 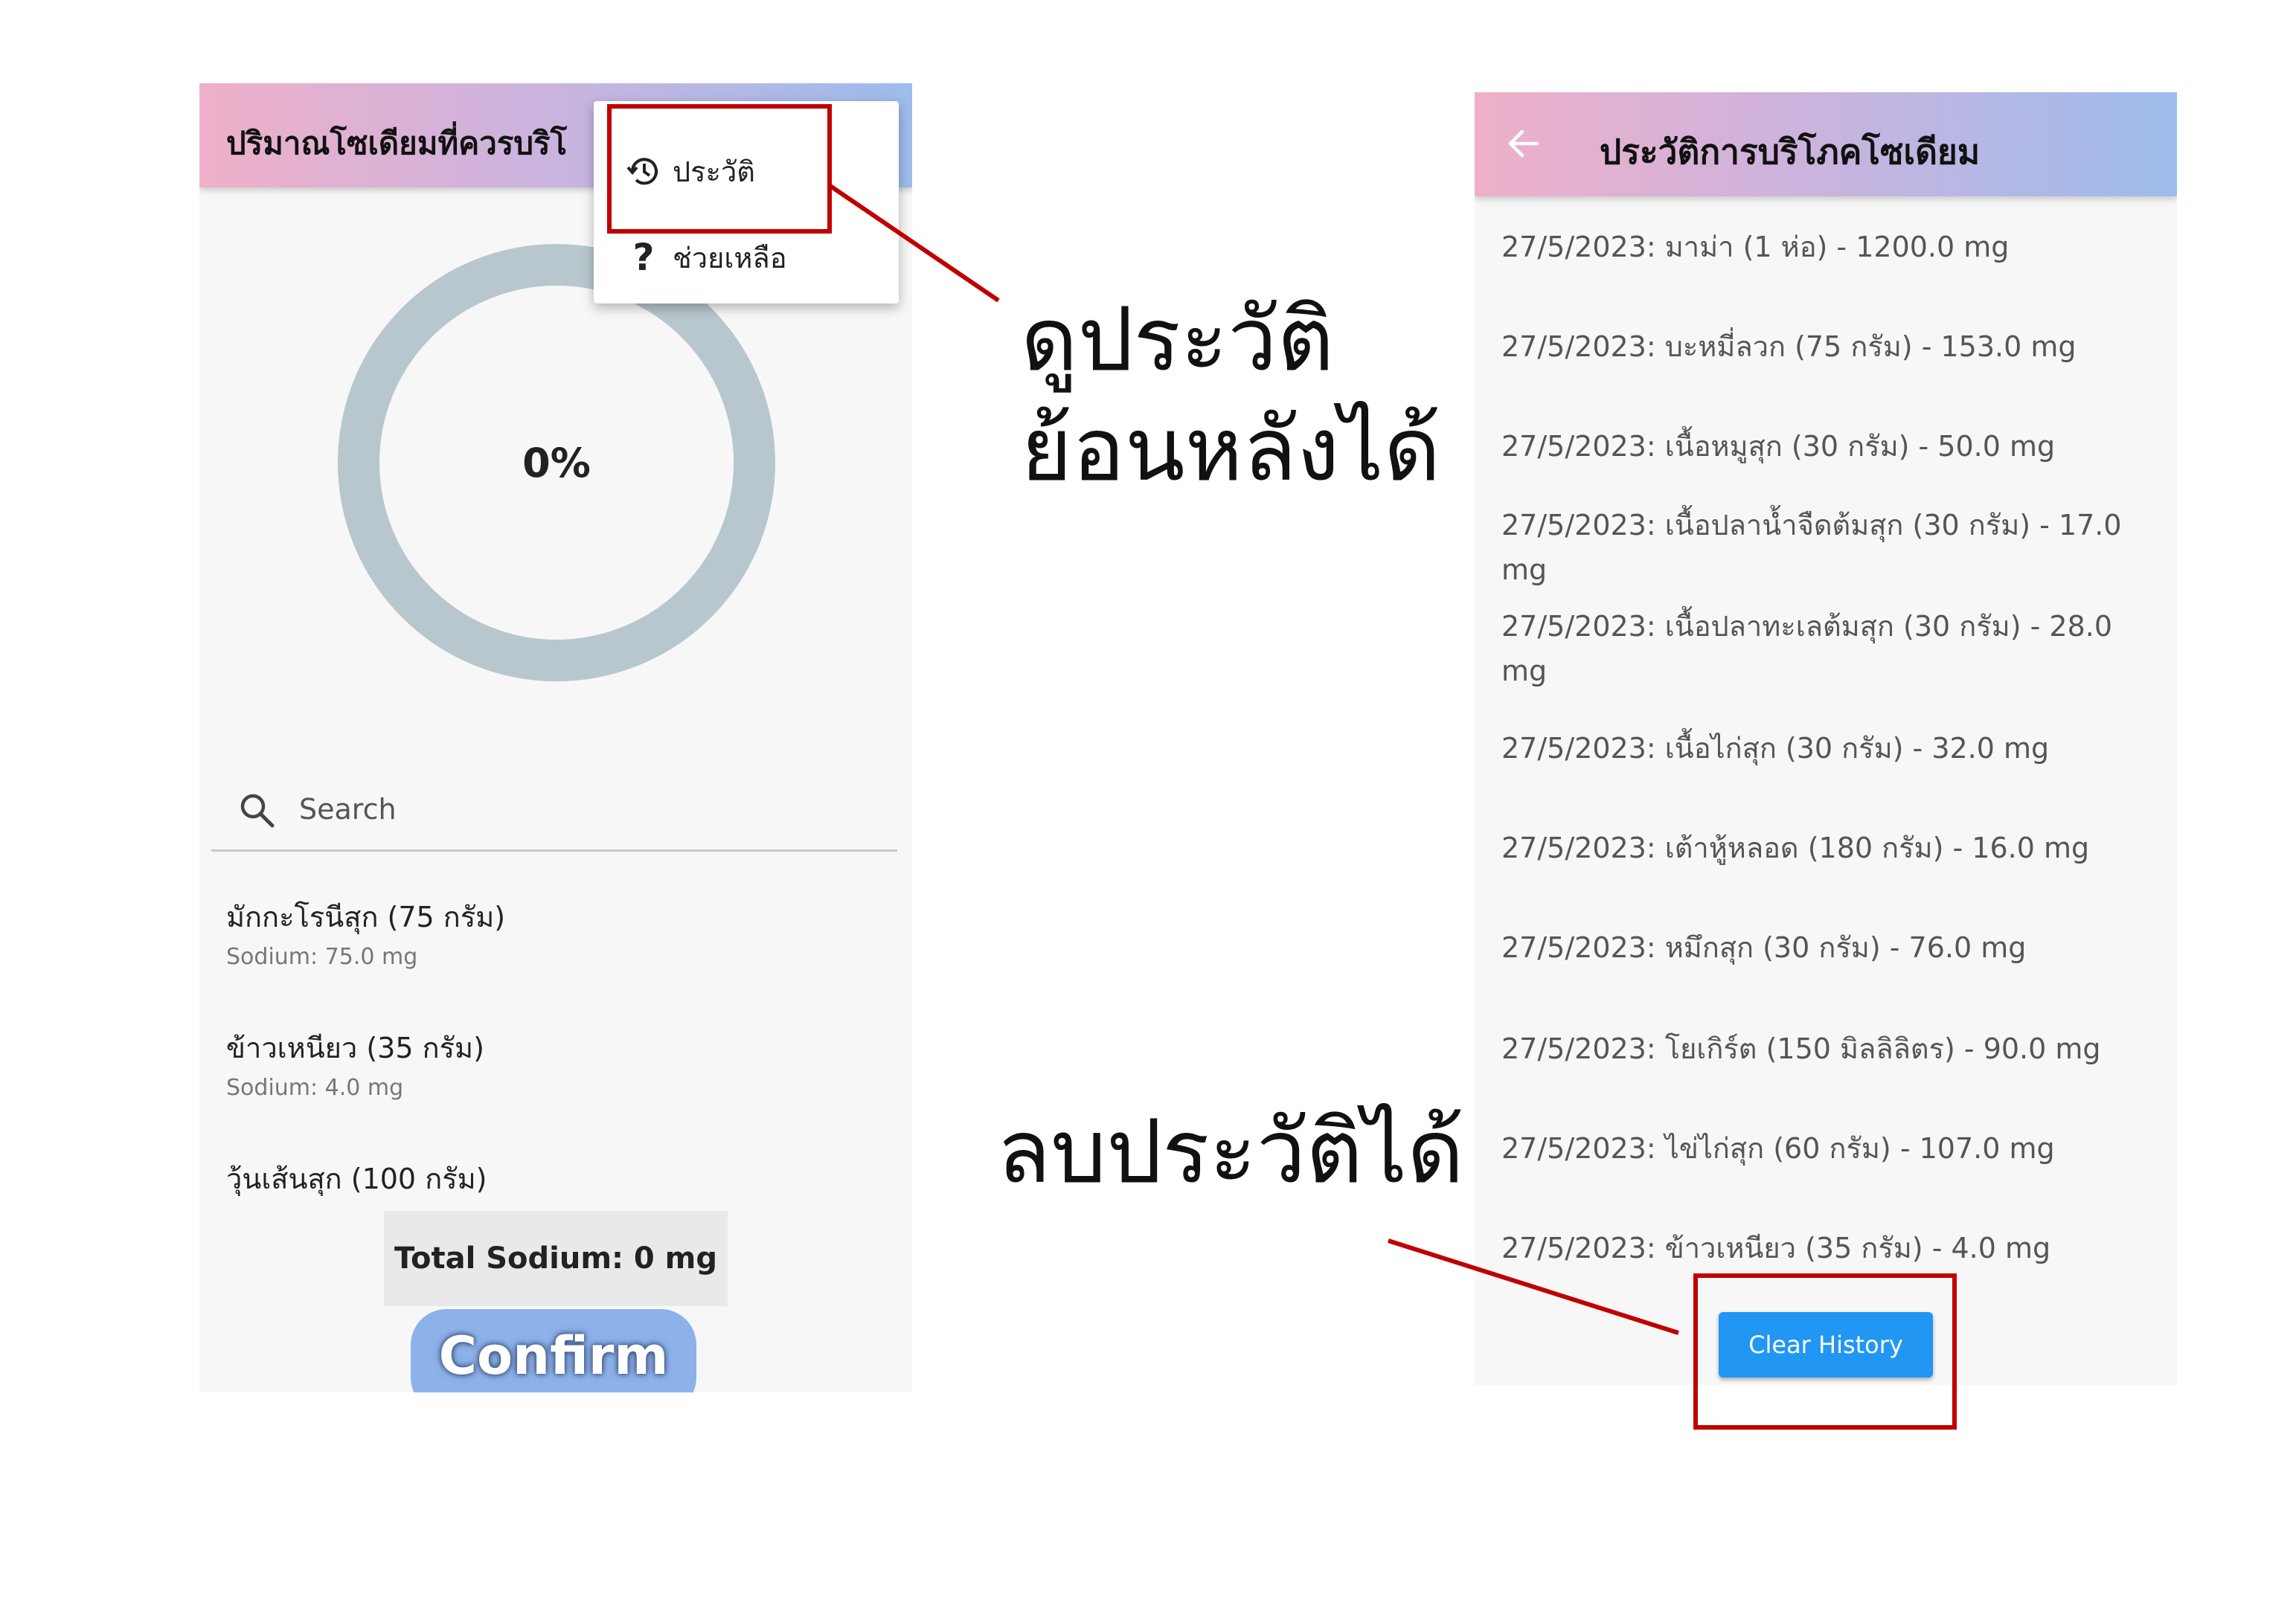 What do you see at coordinates (1178, 339) in the screenshot?
I see `annotation-view-history-line1: ดูประวัติ` at bounding box center [1178, 339].